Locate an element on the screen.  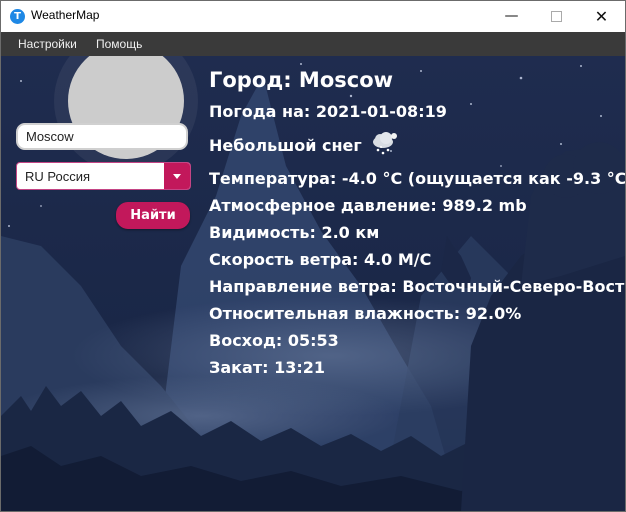
minimize-button: — is located at coordinates (511, 16).